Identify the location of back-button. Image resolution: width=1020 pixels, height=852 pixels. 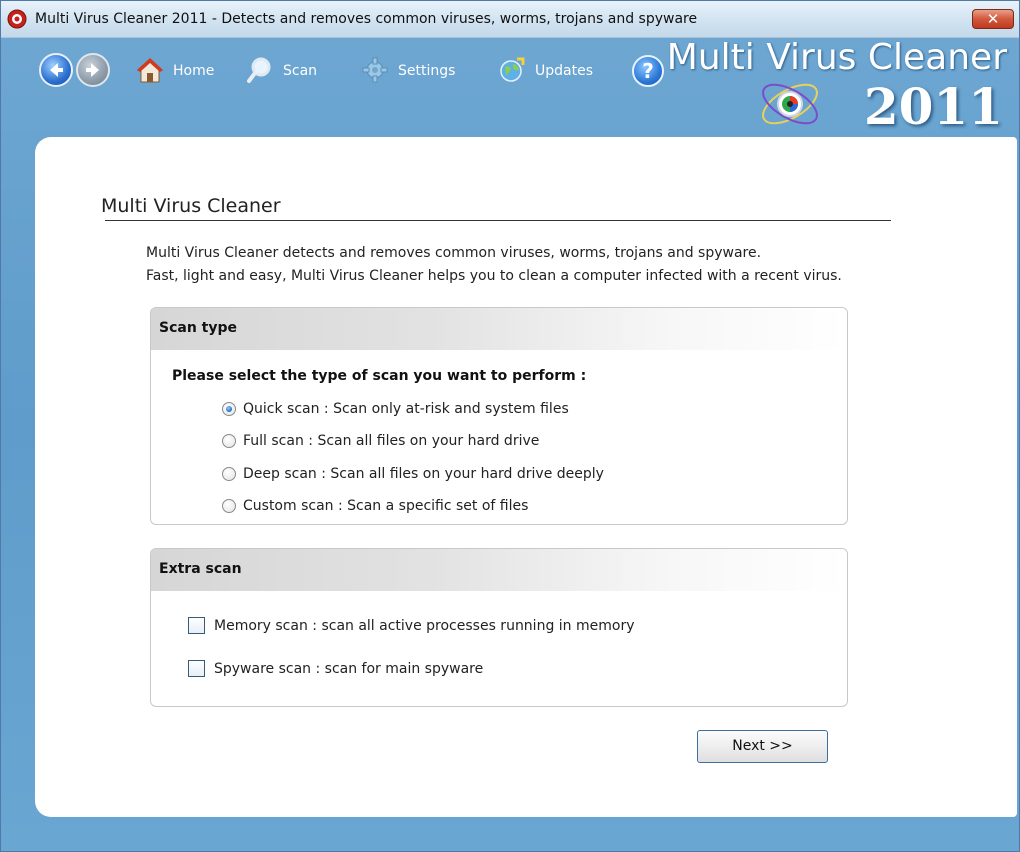
(56, 70).